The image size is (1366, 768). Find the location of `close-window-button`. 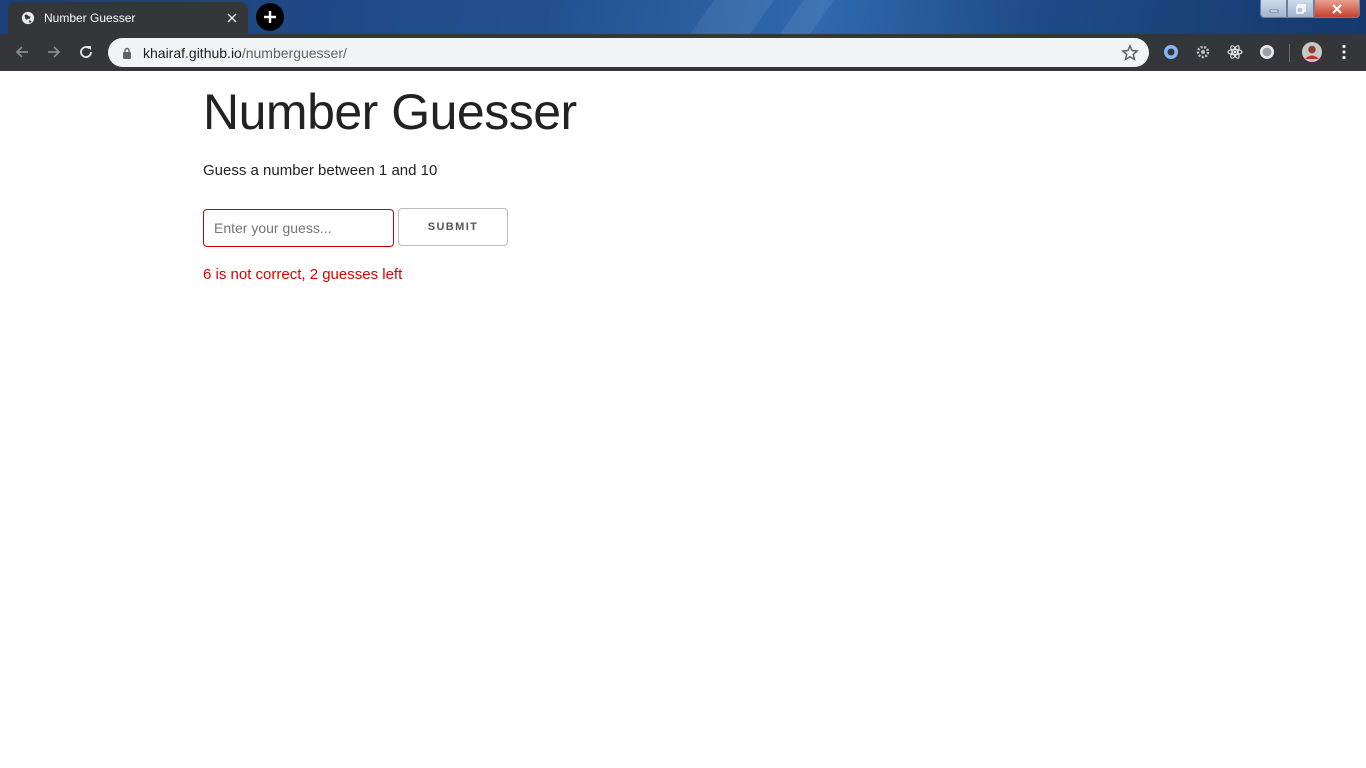

close-window-button is located at coordinates (1337, 9).